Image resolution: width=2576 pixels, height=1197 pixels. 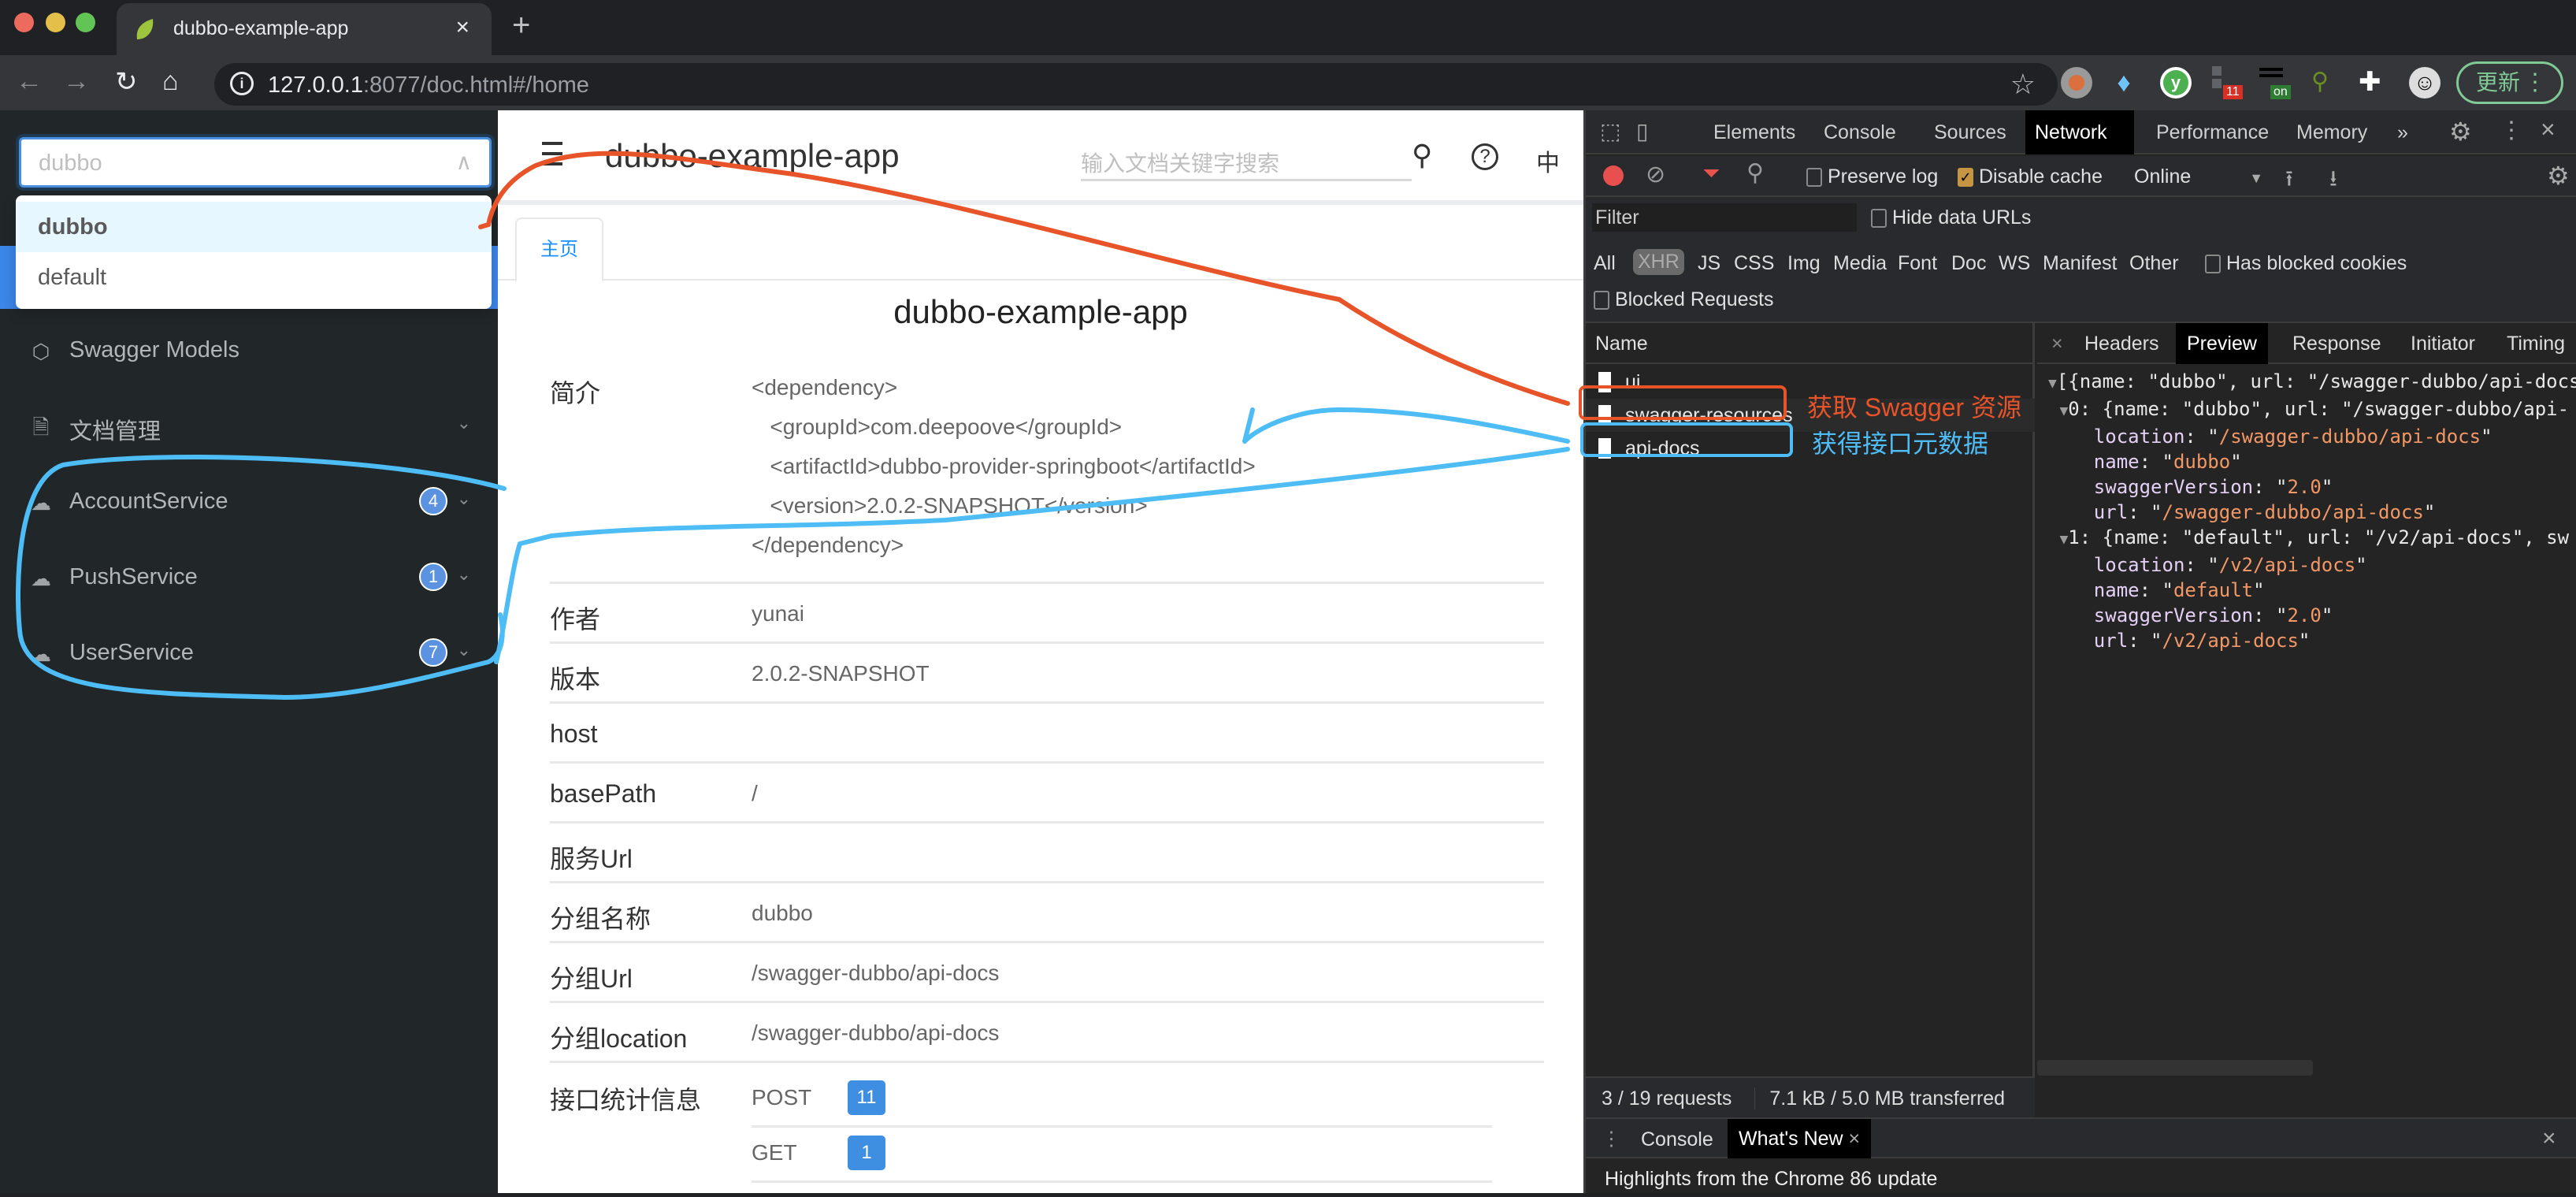 What do you see at coordinates (462, 28) in the screenshot?
I see `close-tab-icon: ×` at bounding box center [462, 28].